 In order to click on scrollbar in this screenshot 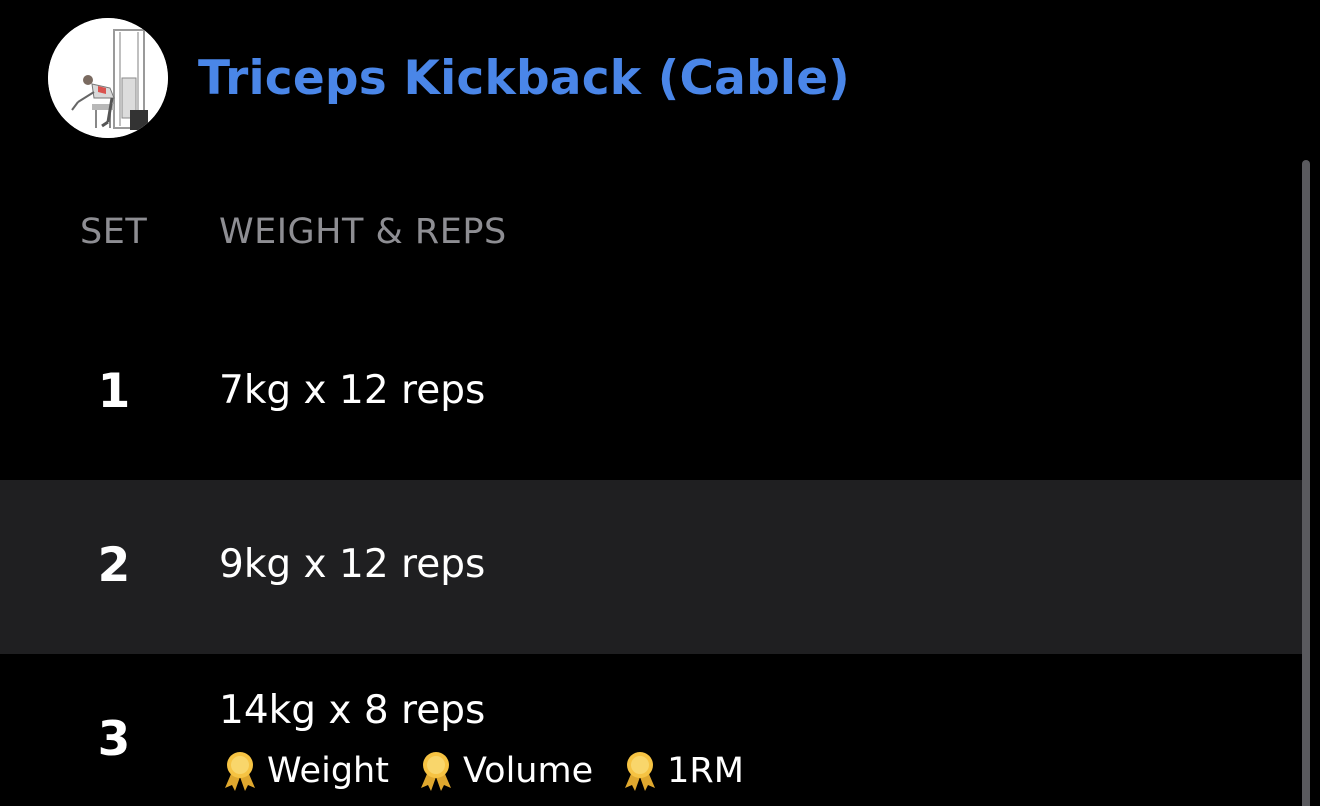, I will do `click(1306, 483)`.